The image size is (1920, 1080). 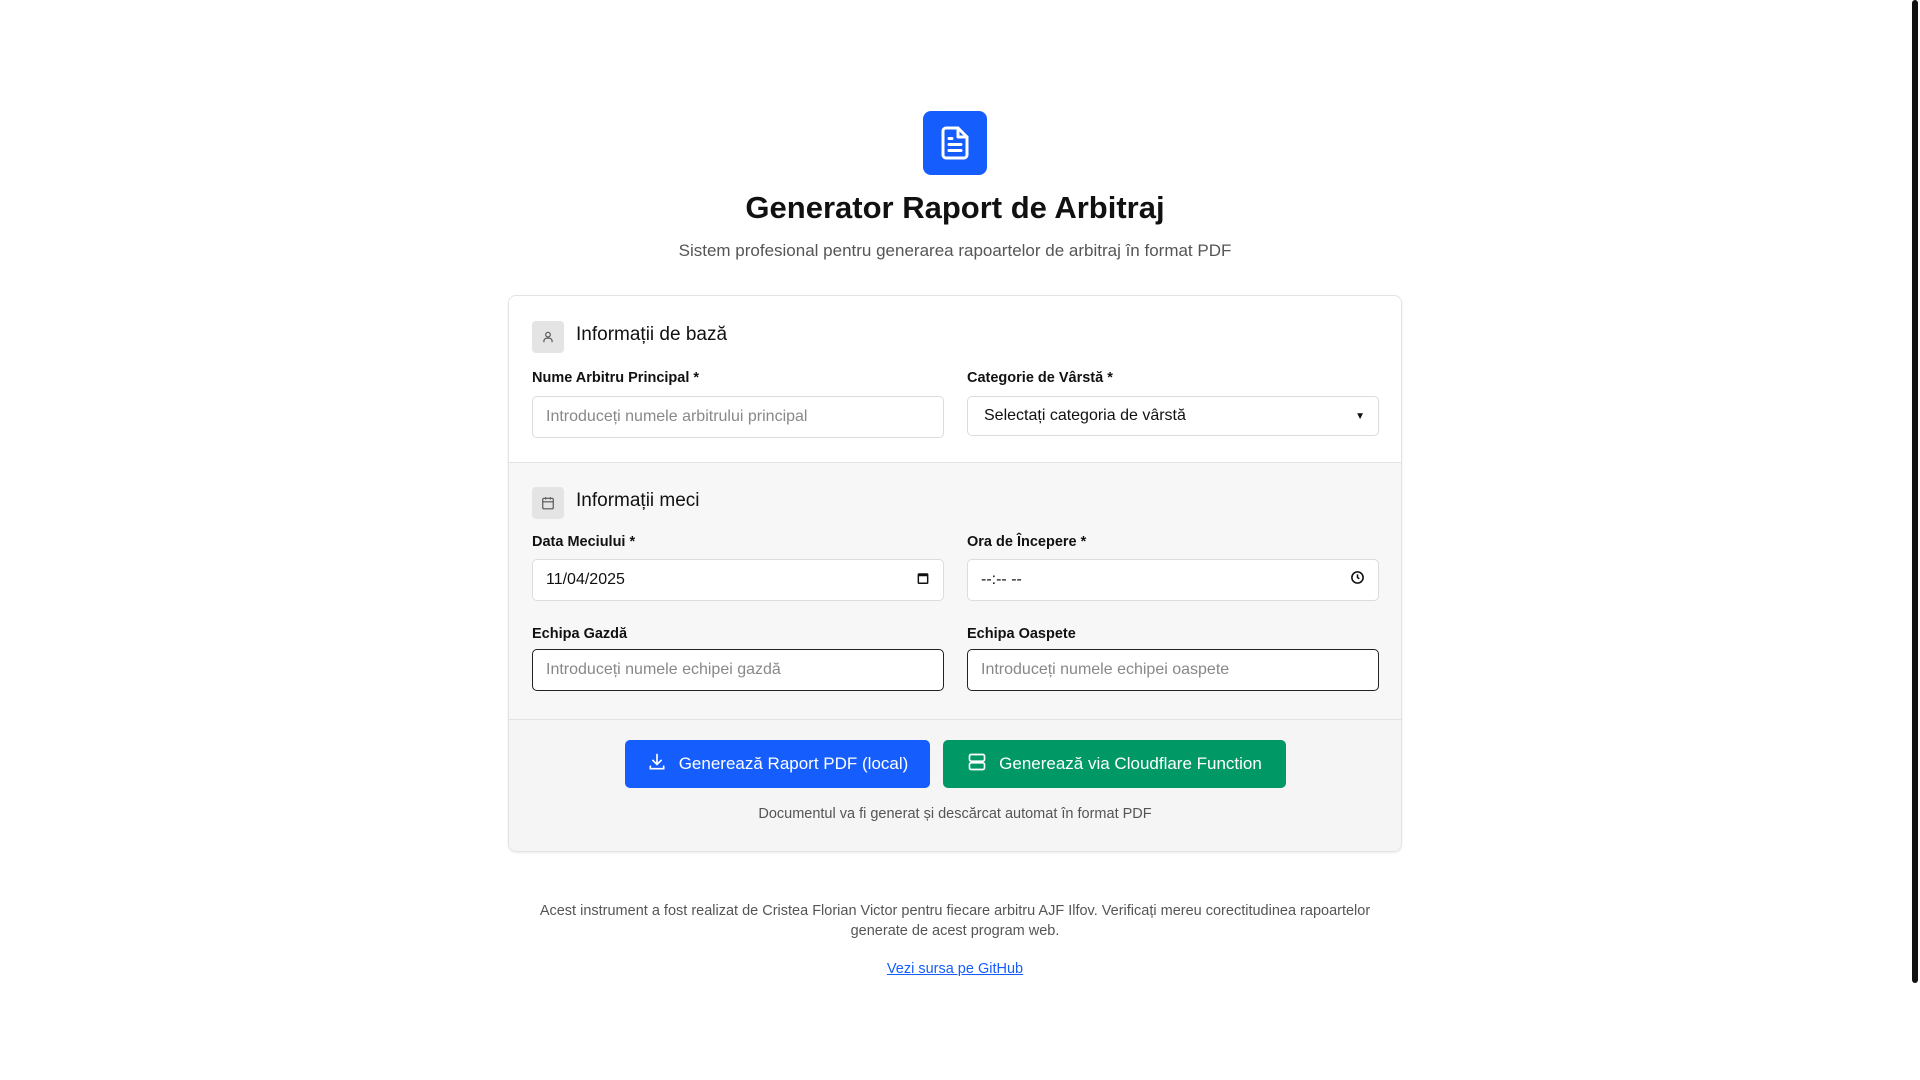 I want to click on server-icon, so click(x=977, y=764).